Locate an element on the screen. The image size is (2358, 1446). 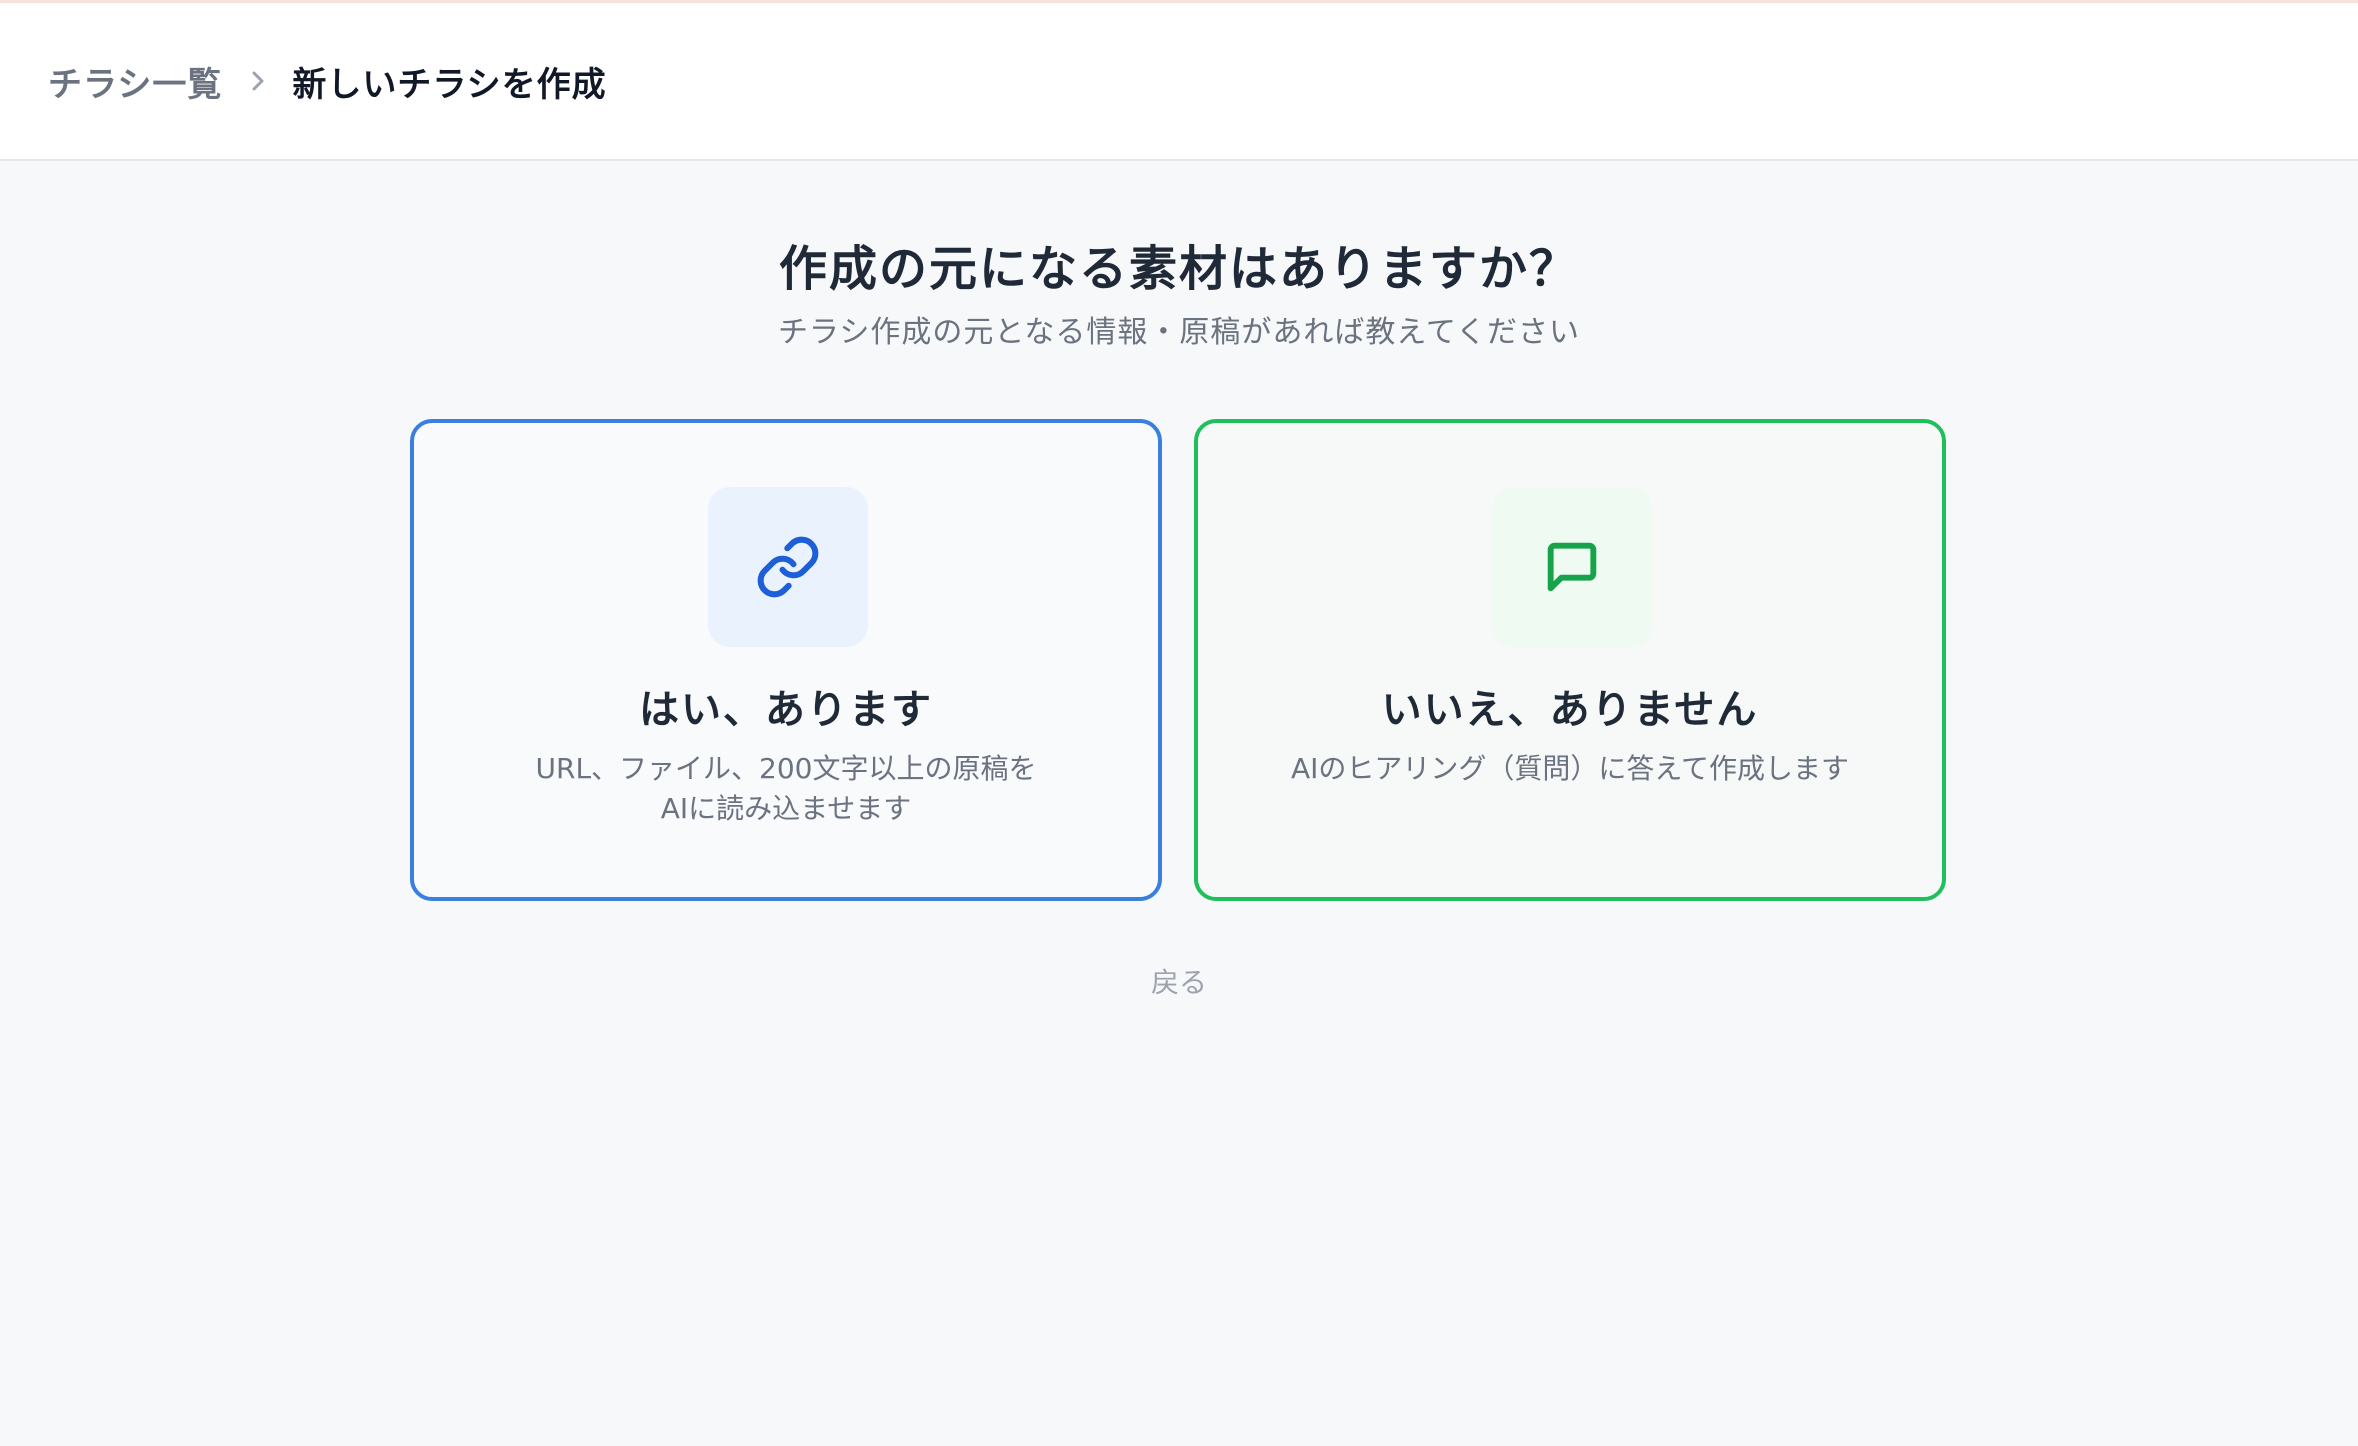
option-yes-desc-line2: AIに読み込ませます is located at coordinates (786, 808).